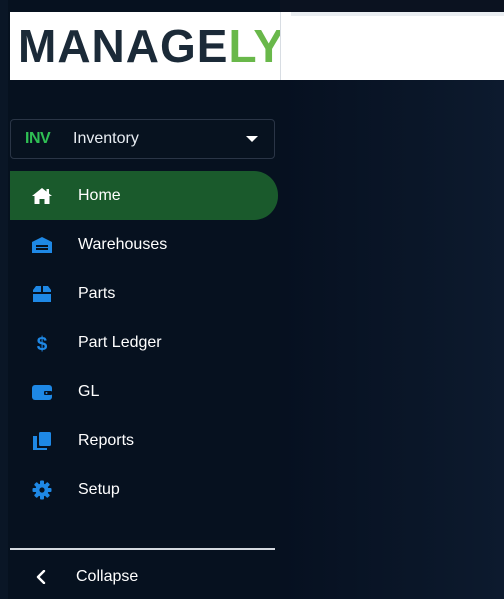 This screenshot has height=599, width=504. What do you see at coordinates (144, 293) in the screenshot?
I see `sidebar-item-parts: Parts` at bounding box center [144, 293].